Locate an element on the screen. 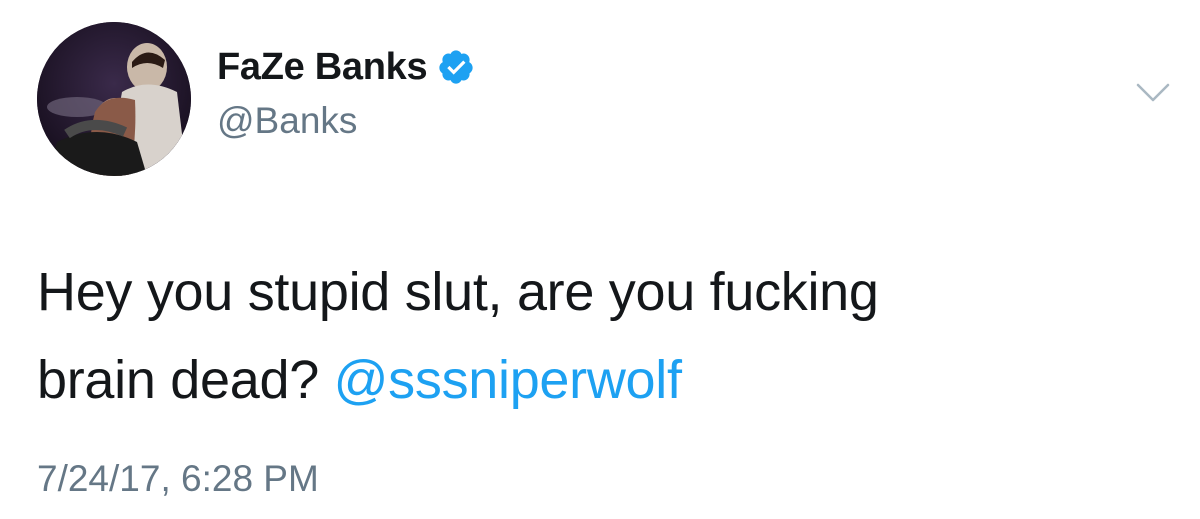  user-handle: @Banks is located at coordinates (287, 121).